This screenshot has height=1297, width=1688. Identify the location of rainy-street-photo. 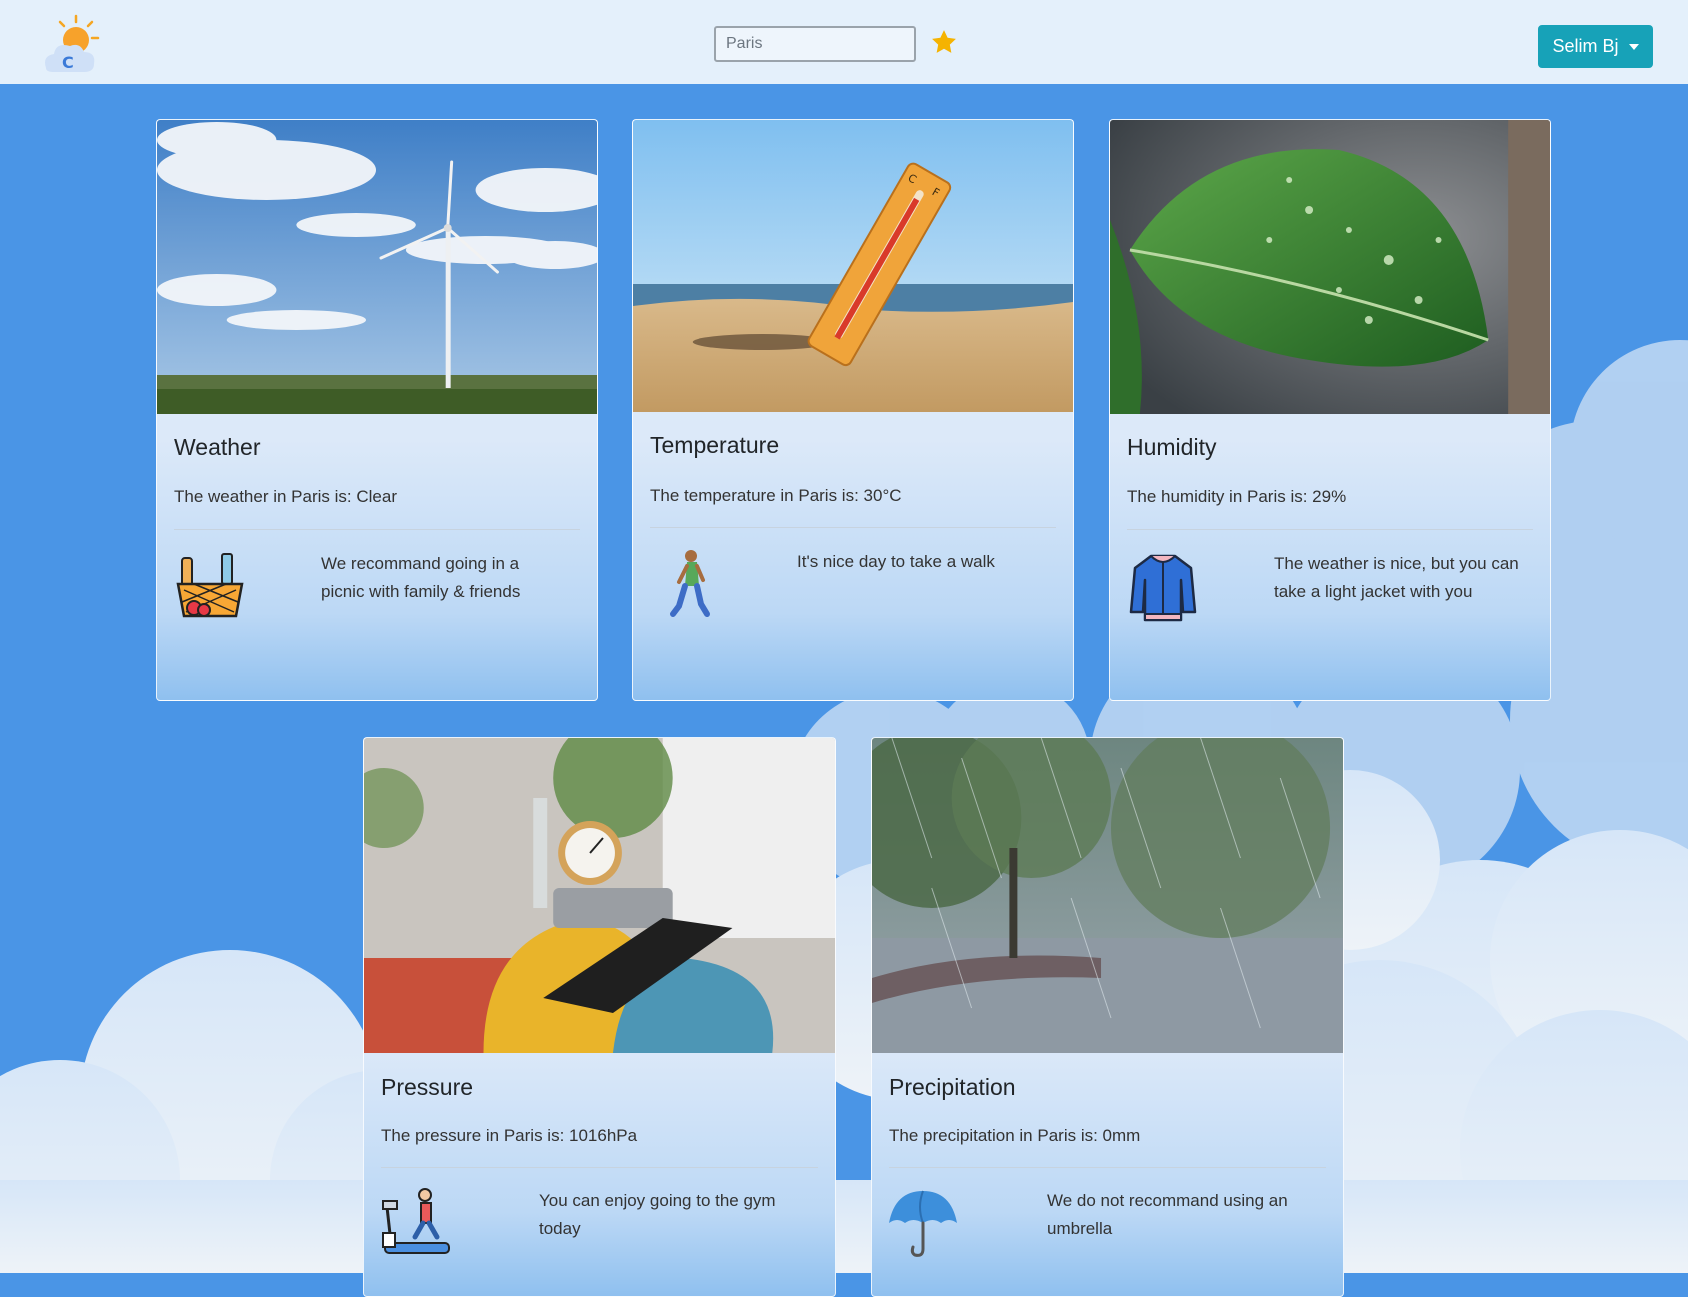
(1107, 895).